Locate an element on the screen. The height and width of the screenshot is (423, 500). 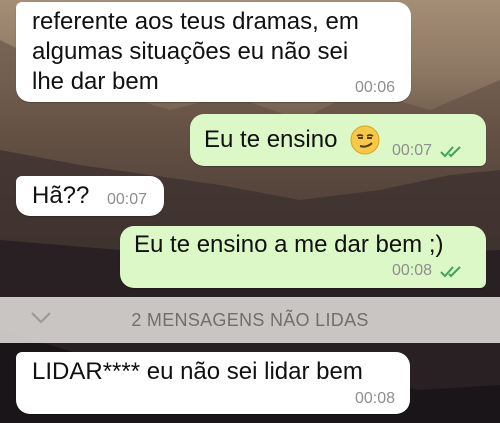
message-bubble-incoming: LIDAR**** eu não sei lidar bem 00:08 is located at coordinates (213, 383).